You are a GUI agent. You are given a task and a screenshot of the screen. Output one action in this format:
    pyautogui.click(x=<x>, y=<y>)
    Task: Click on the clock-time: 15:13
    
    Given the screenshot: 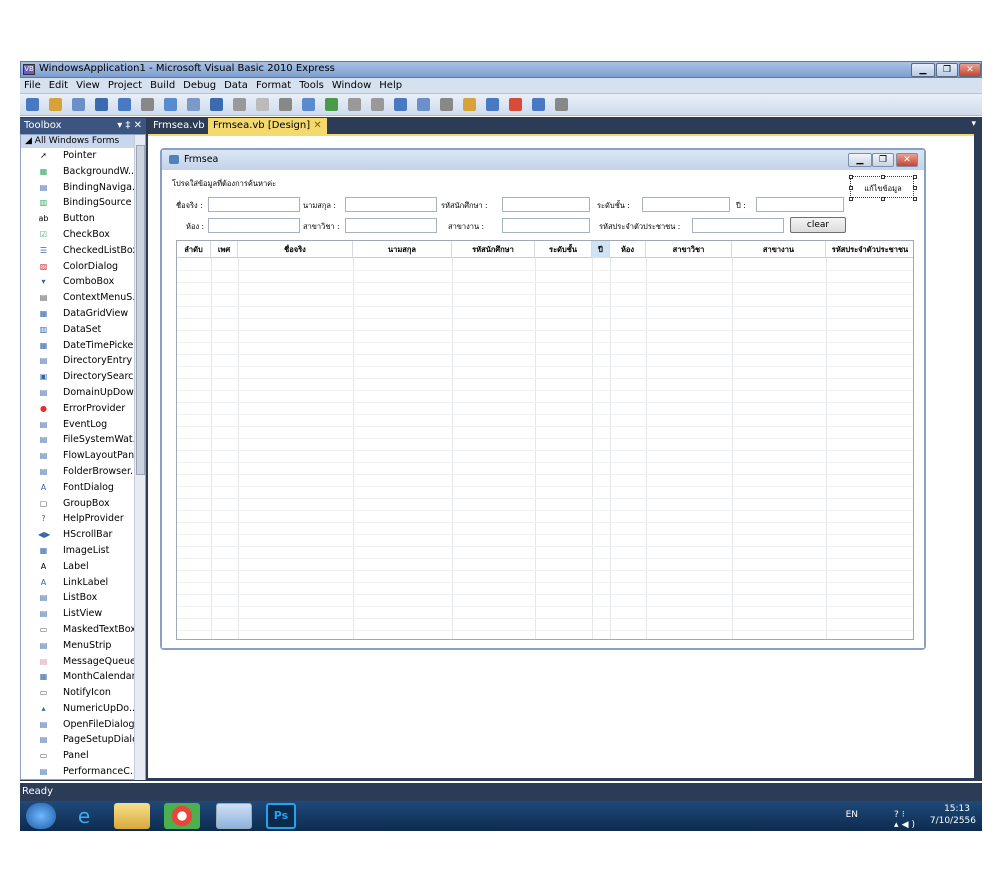 What is the action you would take?
    pyautogui.click(x=957, y=809)
    